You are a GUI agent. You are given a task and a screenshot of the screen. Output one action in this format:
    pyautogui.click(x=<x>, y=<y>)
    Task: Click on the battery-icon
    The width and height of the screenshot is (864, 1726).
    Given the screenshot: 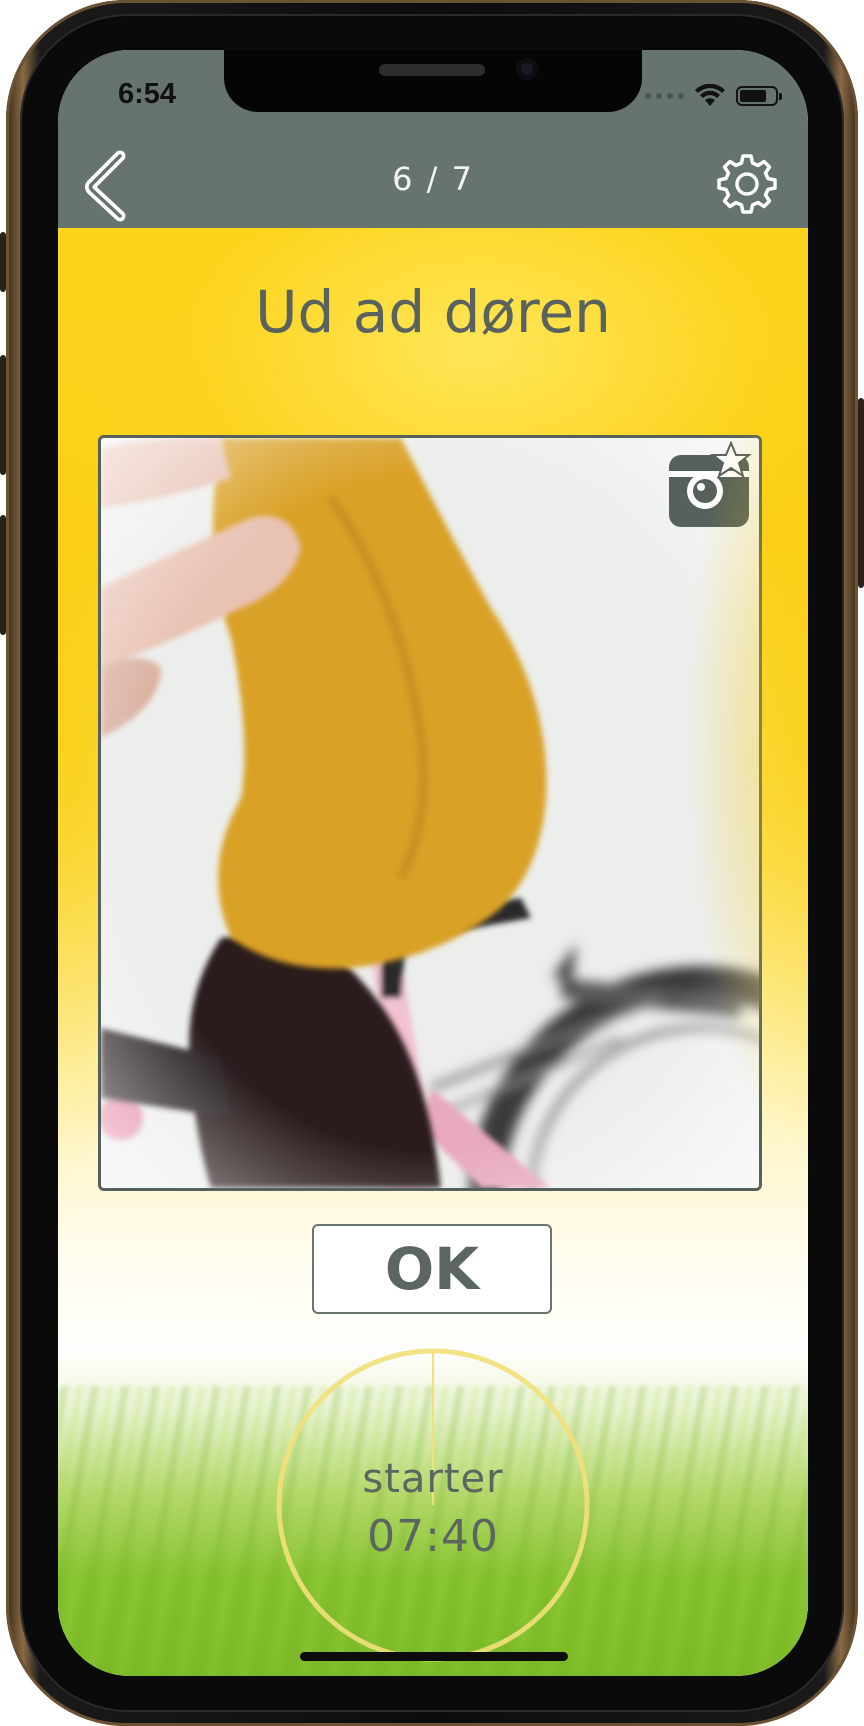 What is the action you would take?
    pyautogui.click(x=759, y=96)
    